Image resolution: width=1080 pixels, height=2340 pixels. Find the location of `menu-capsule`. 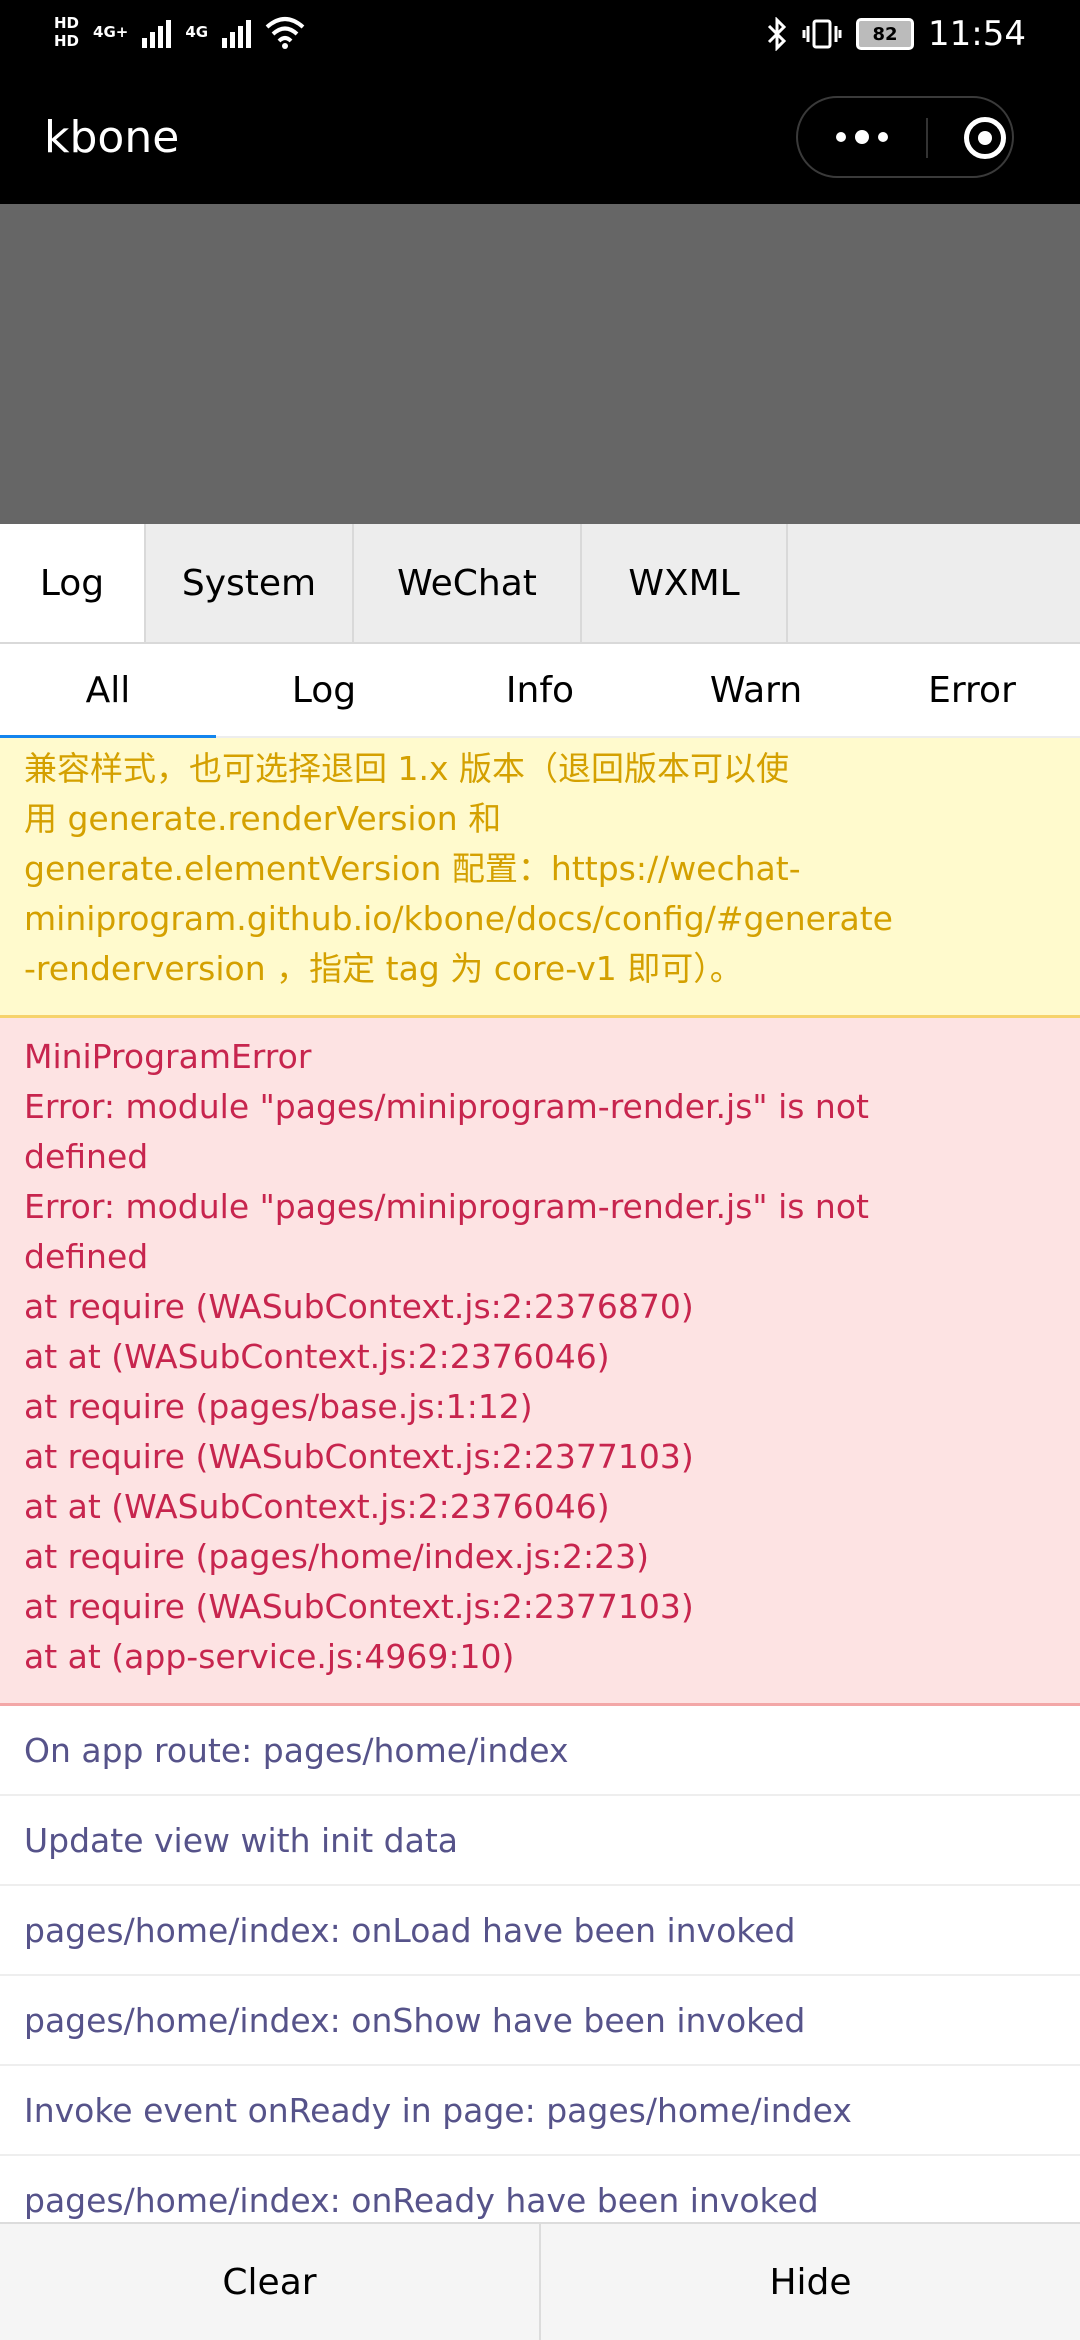

menu-capsule is located at coordinates (905, 137).